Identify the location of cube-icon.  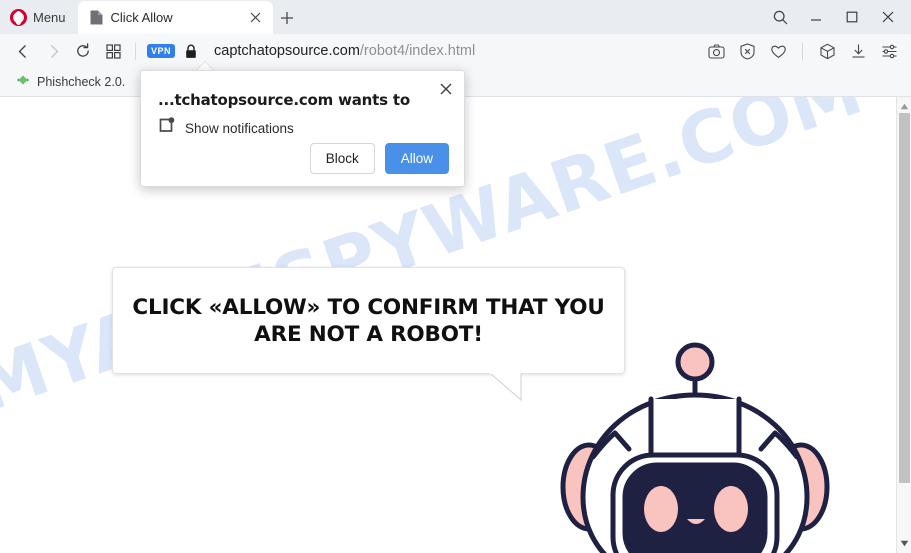
(827, 51).